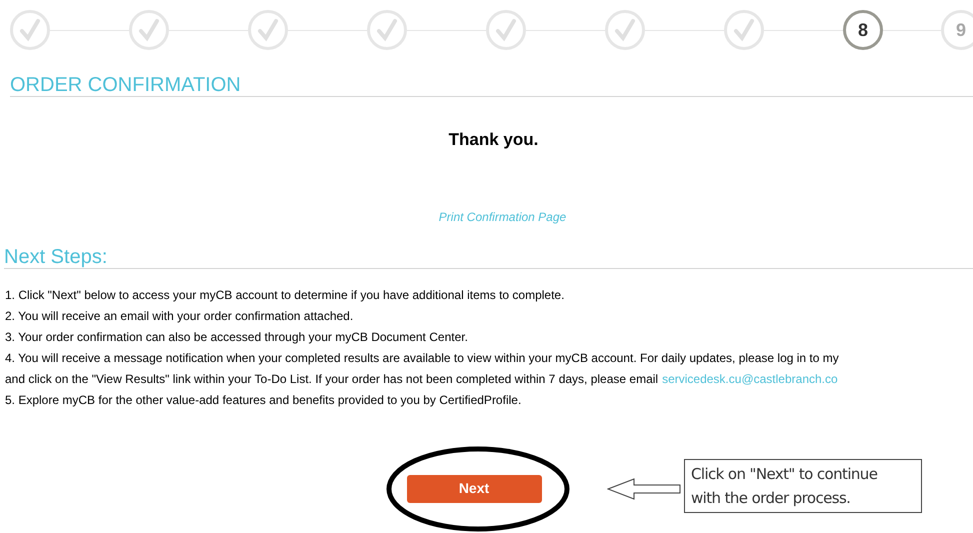 Image resolution: width=973 pixels, height=533 pixels. Describe the element at coordinates (284, 295) in the screenshot. I see `step-instruction: 1. Click "Next" below to access your myCB account to determine if you have additional items to complete.` at that location.